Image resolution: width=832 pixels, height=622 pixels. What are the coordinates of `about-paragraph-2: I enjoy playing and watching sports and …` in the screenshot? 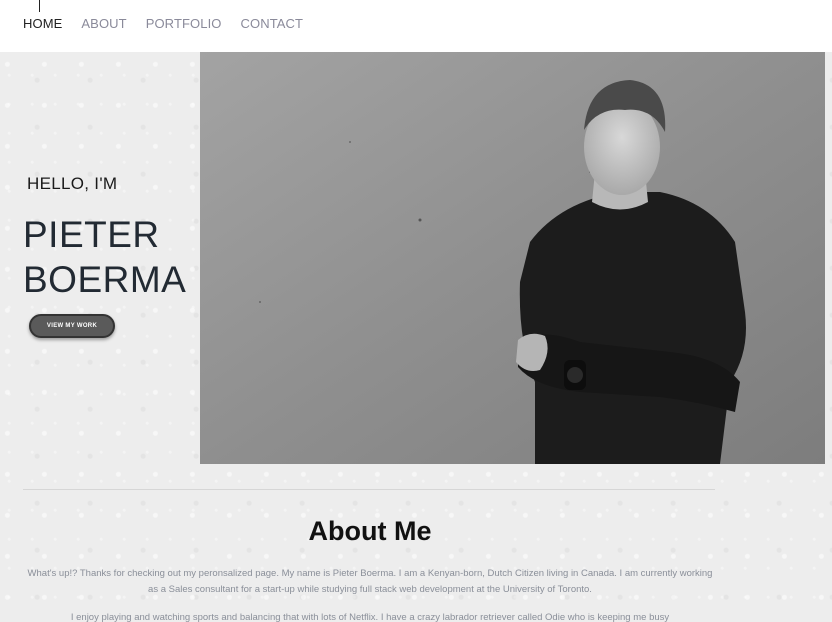 It's located at (370, 617).